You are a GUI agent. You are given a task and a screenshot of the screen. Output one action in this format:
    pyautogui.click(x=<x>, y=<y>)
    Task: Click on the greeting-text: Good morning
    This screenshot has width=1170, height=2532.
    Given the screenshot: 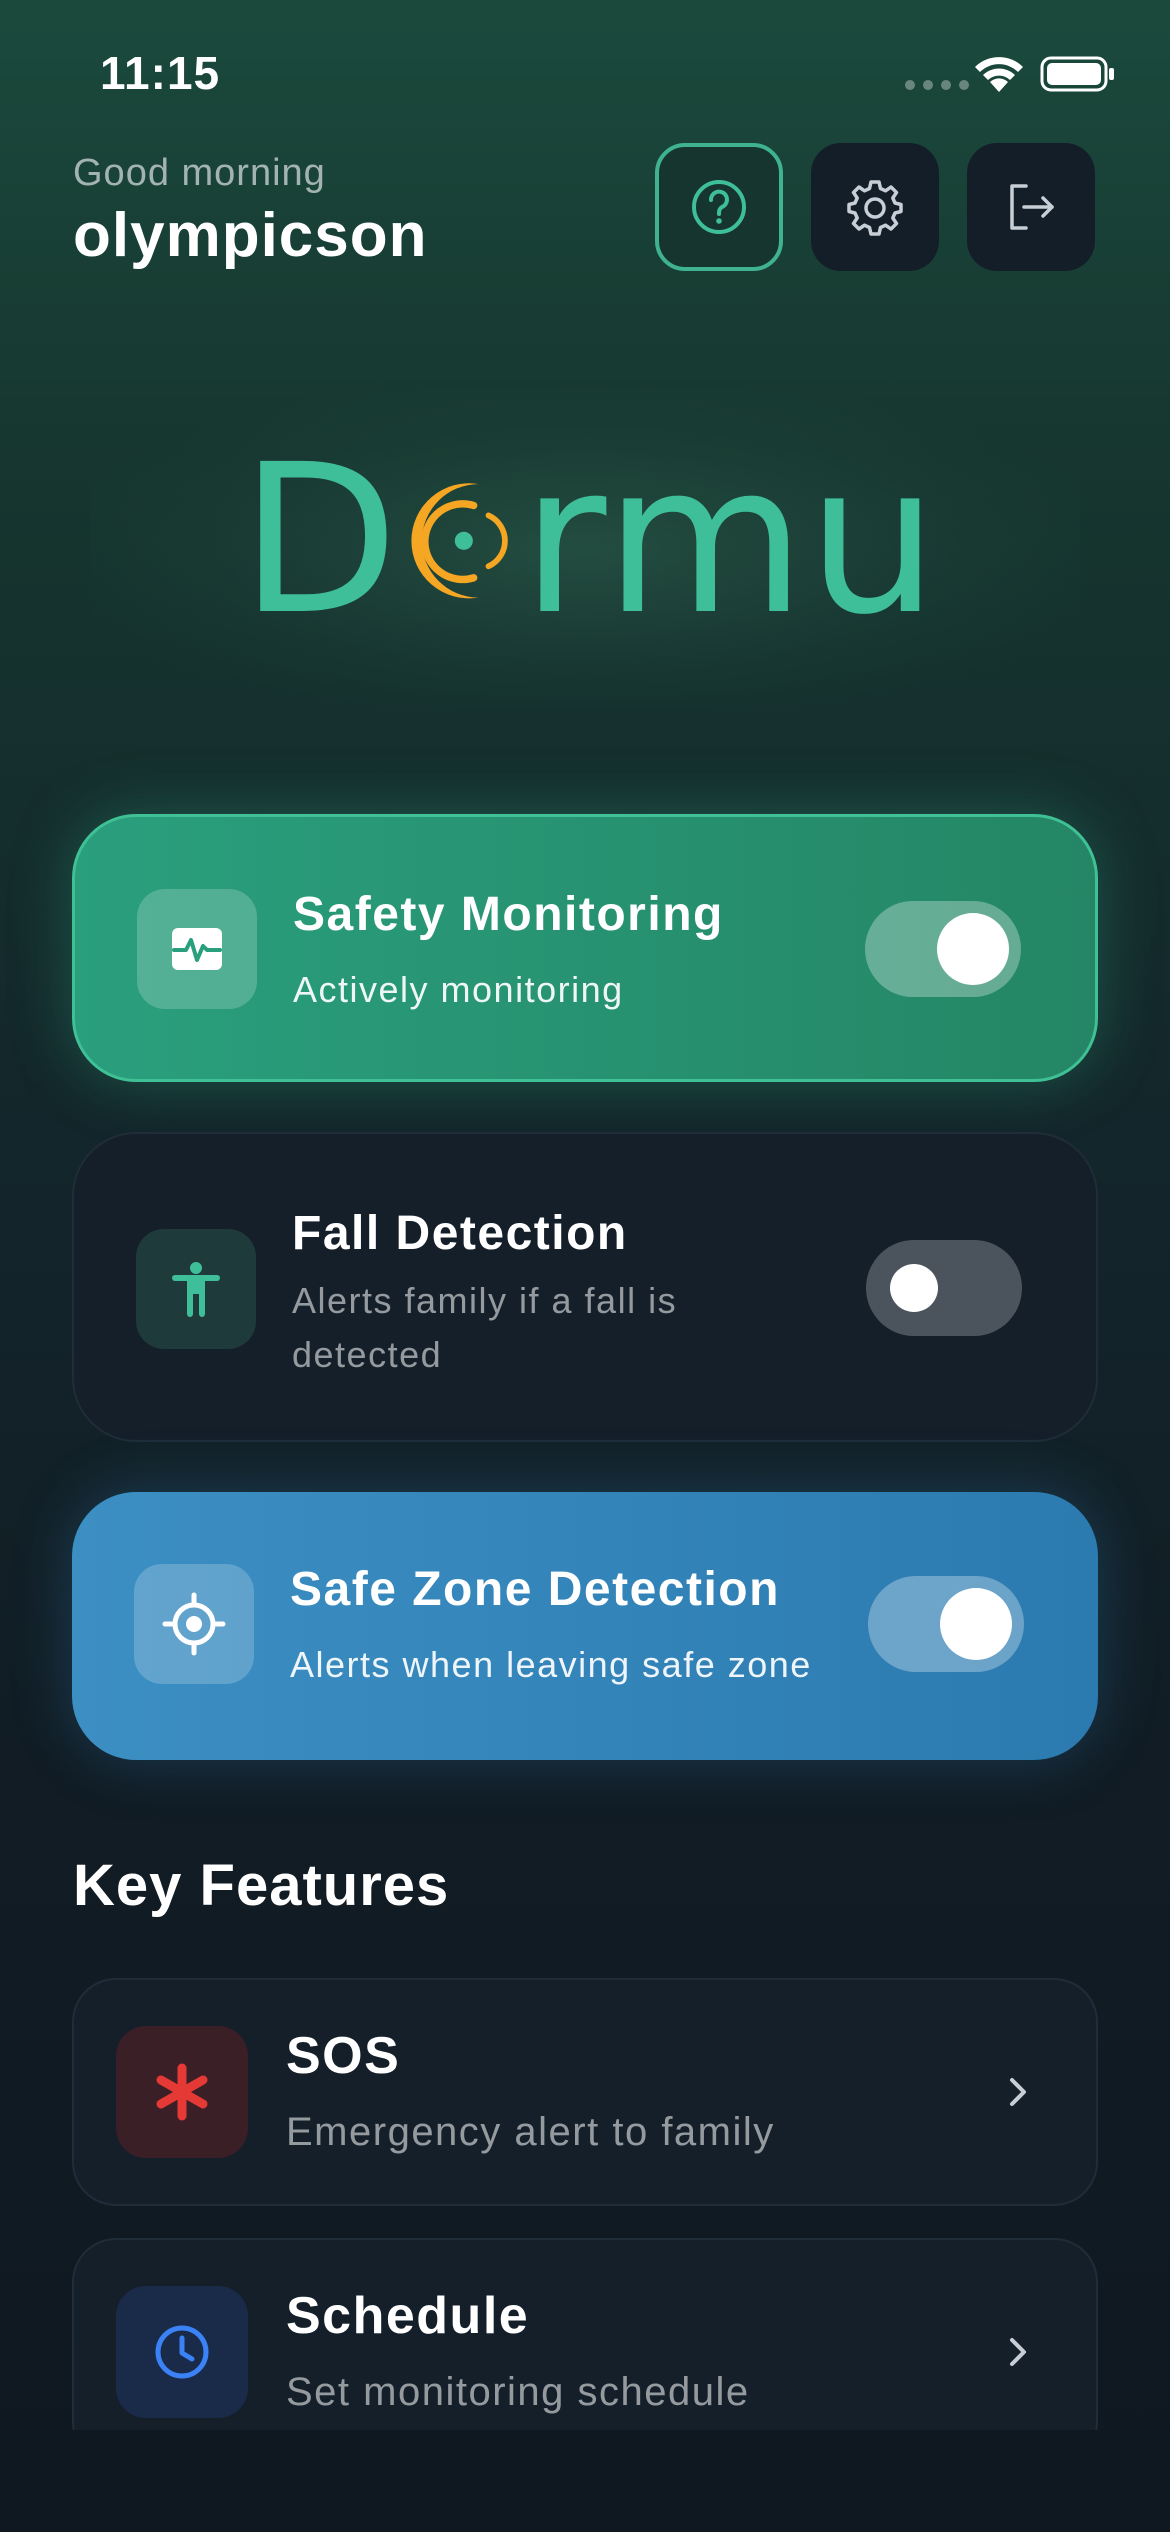 What is the action you would take?
    pyautogui.click(x=199, y=173)
    